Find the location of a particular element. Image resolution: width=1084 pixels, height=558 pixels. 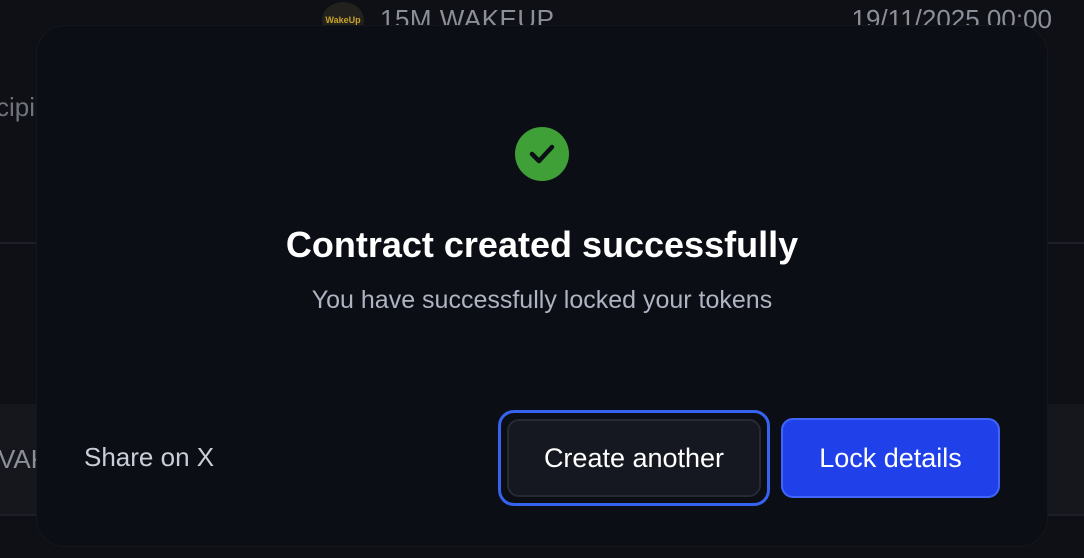

share-on-x-link: Share on X is located at coordinates (149, 457).